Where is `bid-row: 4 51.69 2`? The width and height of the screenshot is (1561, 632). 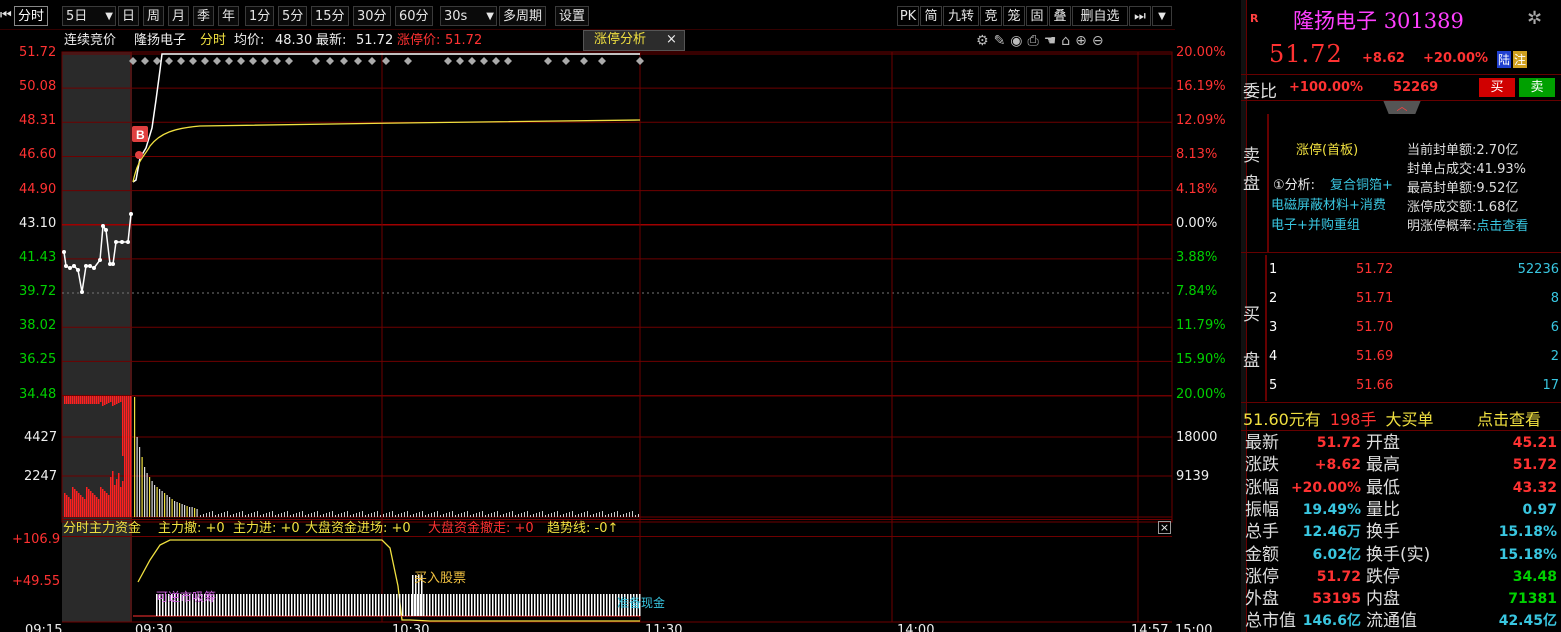 bid-row: 4 51.69 2 is located at coordinates (1414, 358).